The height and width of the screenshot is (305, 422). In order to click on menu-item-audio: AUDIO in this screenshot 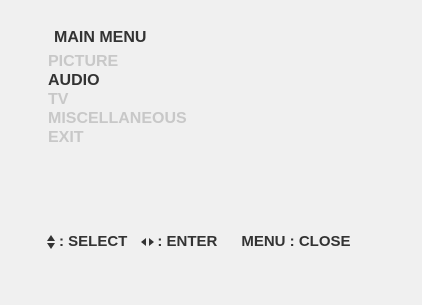, I will do `click(117, 80)`.